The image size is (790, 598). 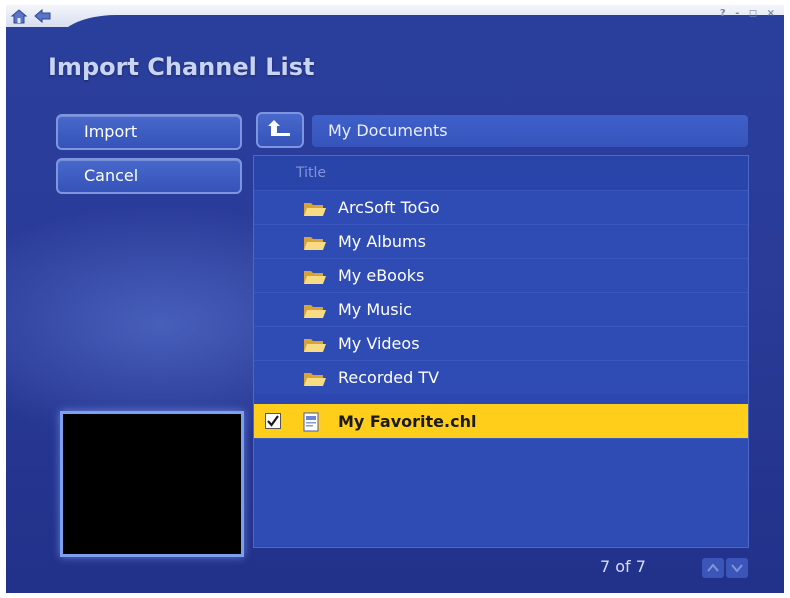 What do you see at coordinates (749, 13) in the screenshot?
I see `window-controls: ? - ◻ ×` at bounding box center [749, 13].